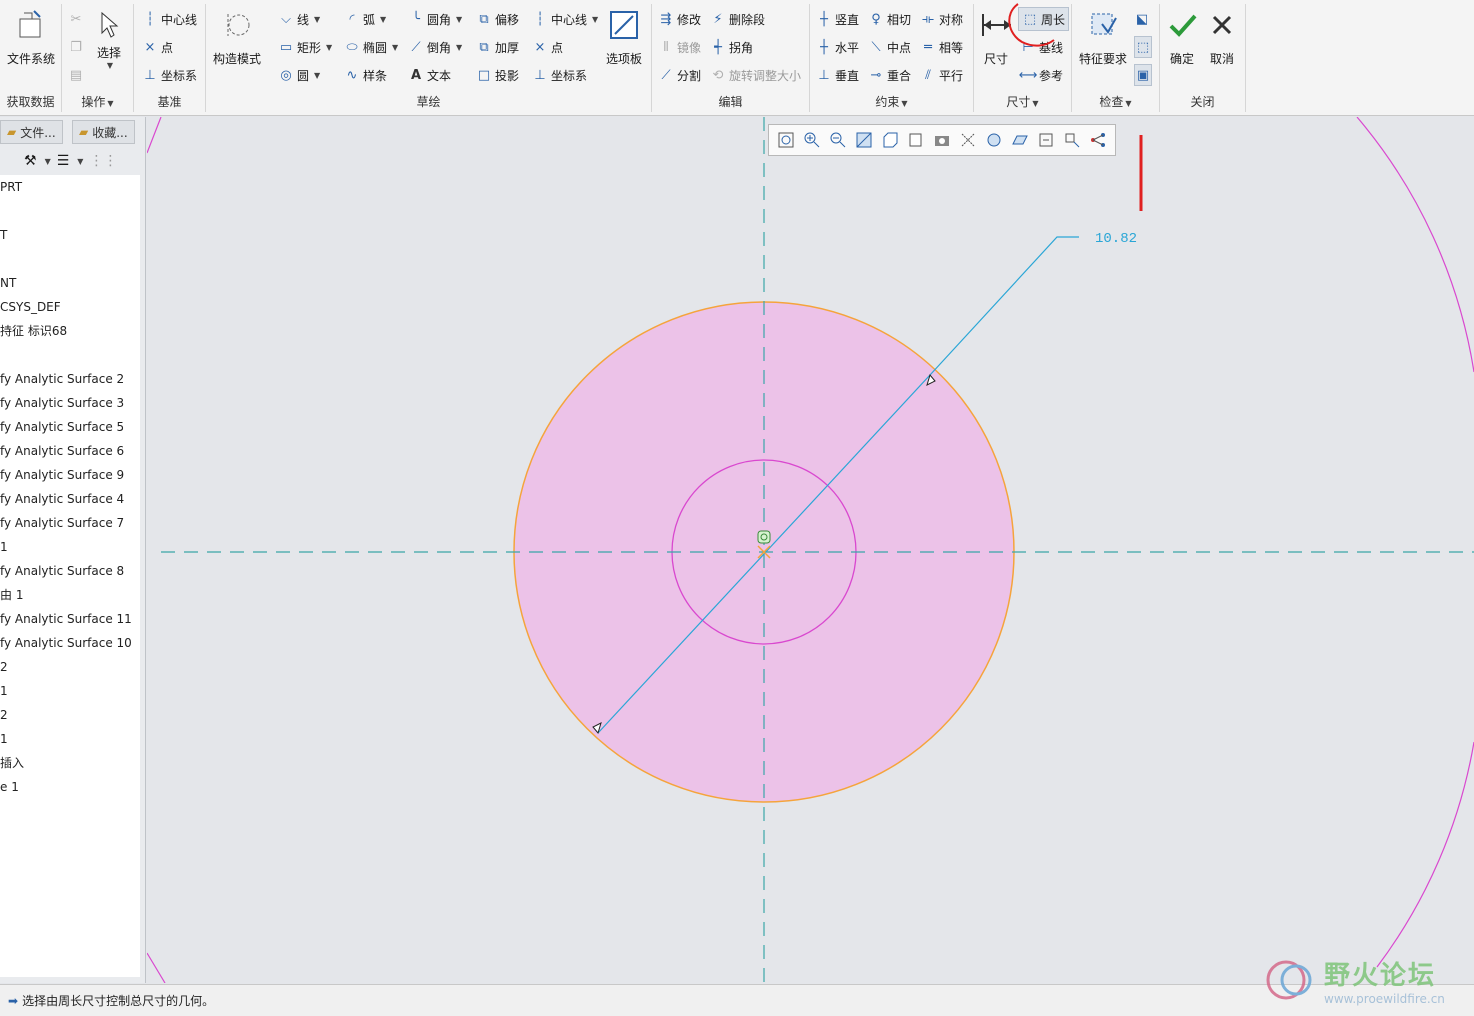 Image resolution: width=1474 pixels, height=1016 pixels. Describe the element at coordinates (1072, 140) in the screenshot. I see `constraint-display-icon` at that location.